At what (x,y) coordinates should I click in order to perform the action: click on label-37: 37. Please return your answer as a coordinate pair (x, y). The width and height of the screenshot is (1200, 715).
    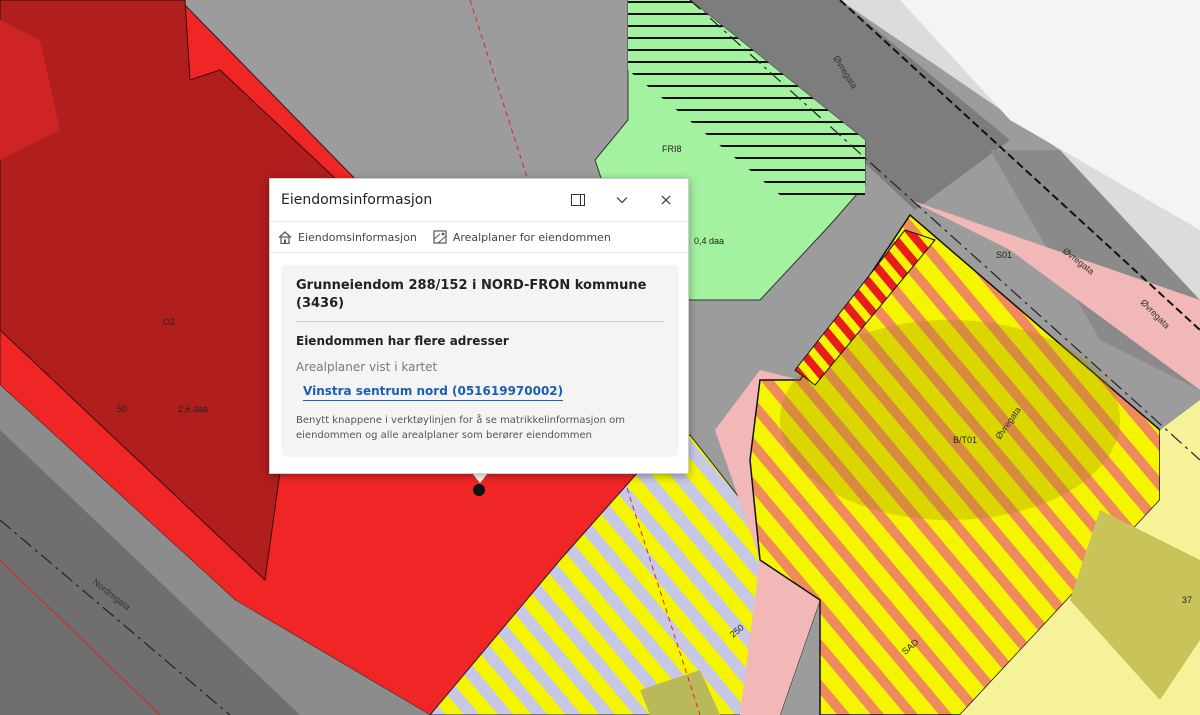
    Looking at the image, I should click on (1187, 600).